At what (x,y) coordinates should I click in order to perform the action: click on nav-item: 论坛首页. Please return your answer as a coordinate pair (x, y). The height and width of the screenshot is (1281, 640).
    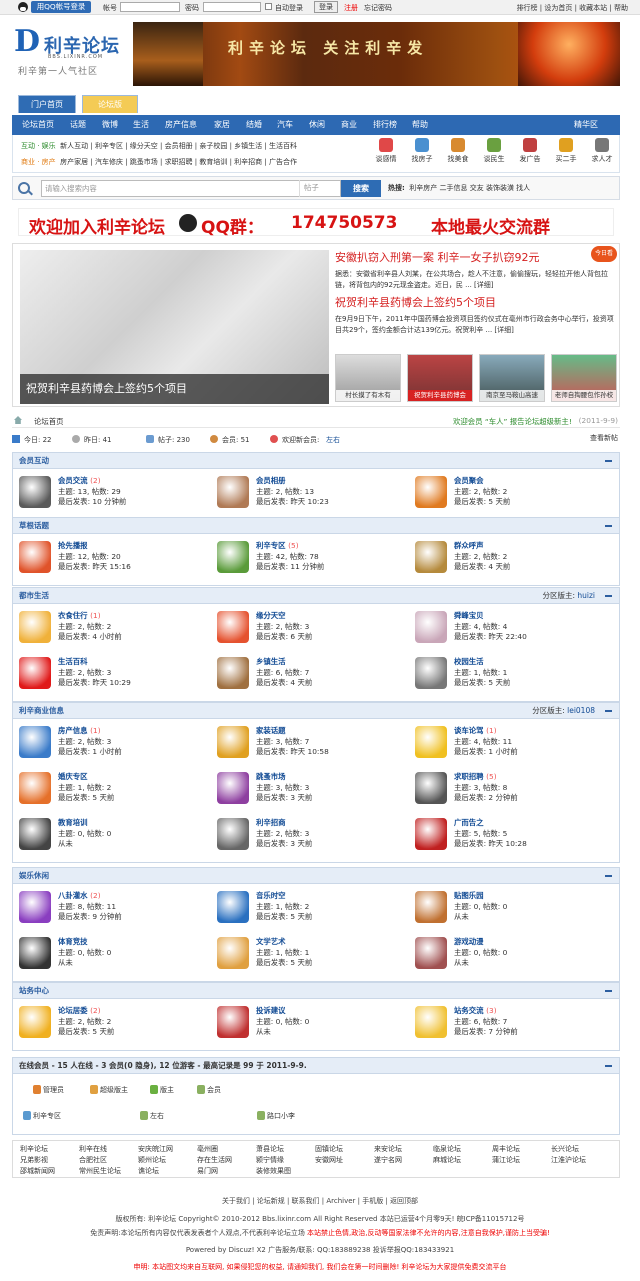
    Looking at the image, I should click on (38, 125).